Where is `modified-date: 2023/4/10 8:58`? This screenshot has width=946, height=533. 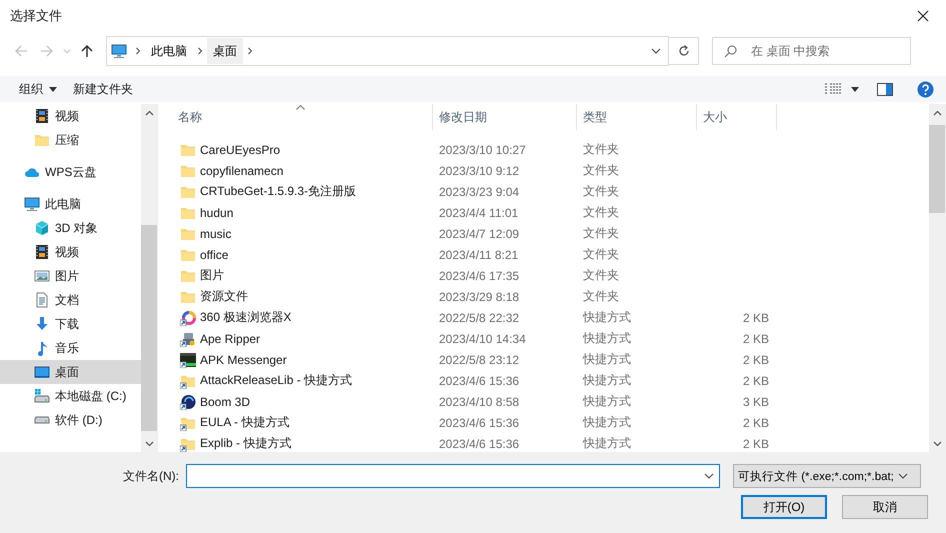
modified-date: 2023/4/10 8:58 is located at coordinates (479, 401).